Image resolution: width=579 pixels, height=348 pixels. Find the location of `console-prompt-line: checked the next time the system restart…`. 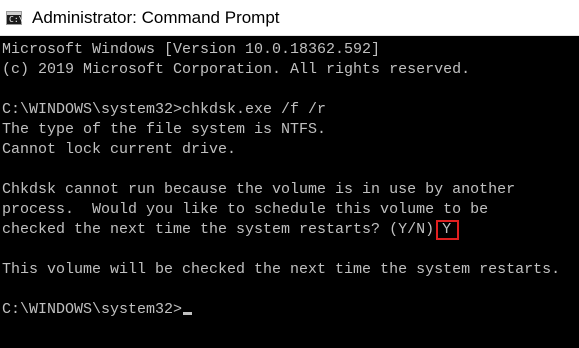

console-prompt-line: checked the next time the system restart… is located at coordinates (231, 230).